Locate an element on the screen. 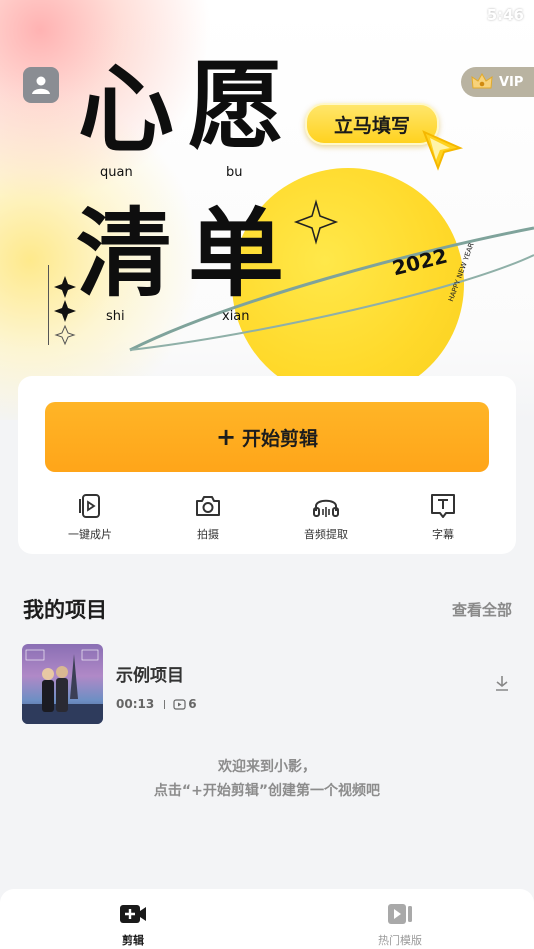 The height and width of the screenshot is (949, 534). view-all-link: 查看全部 is located at coordinates (482, 609).